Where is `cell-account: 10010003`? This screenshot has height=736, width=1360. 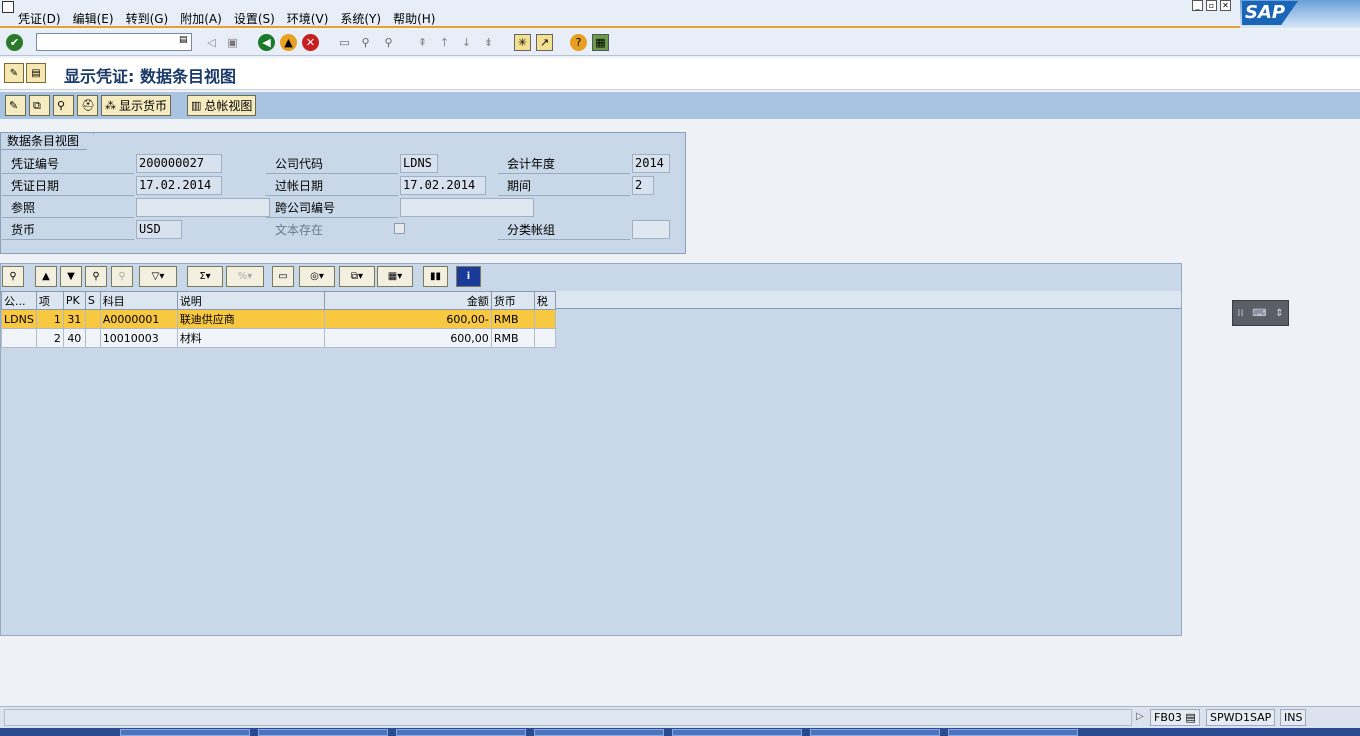 cell-account: 10010003 is located at coordinates (138, 338).